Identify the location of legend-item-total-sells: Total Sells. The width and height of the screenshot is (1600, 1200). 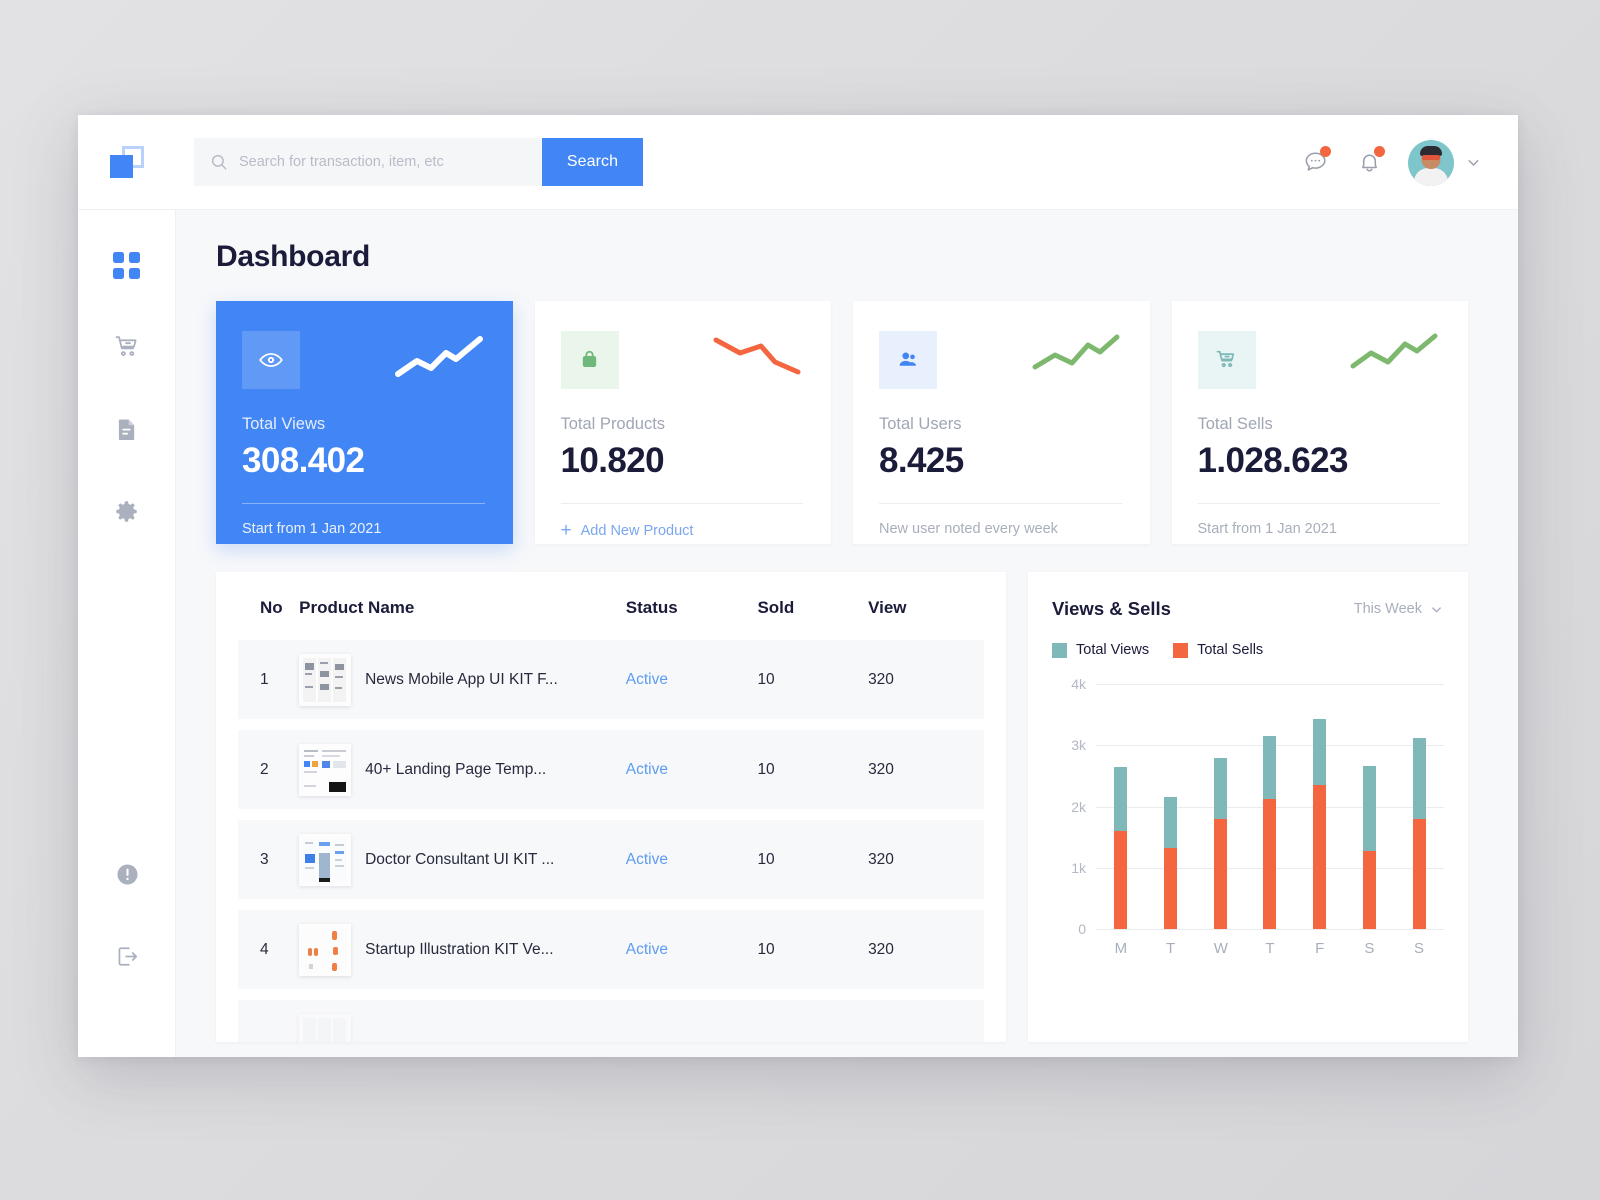
(1218, 650).